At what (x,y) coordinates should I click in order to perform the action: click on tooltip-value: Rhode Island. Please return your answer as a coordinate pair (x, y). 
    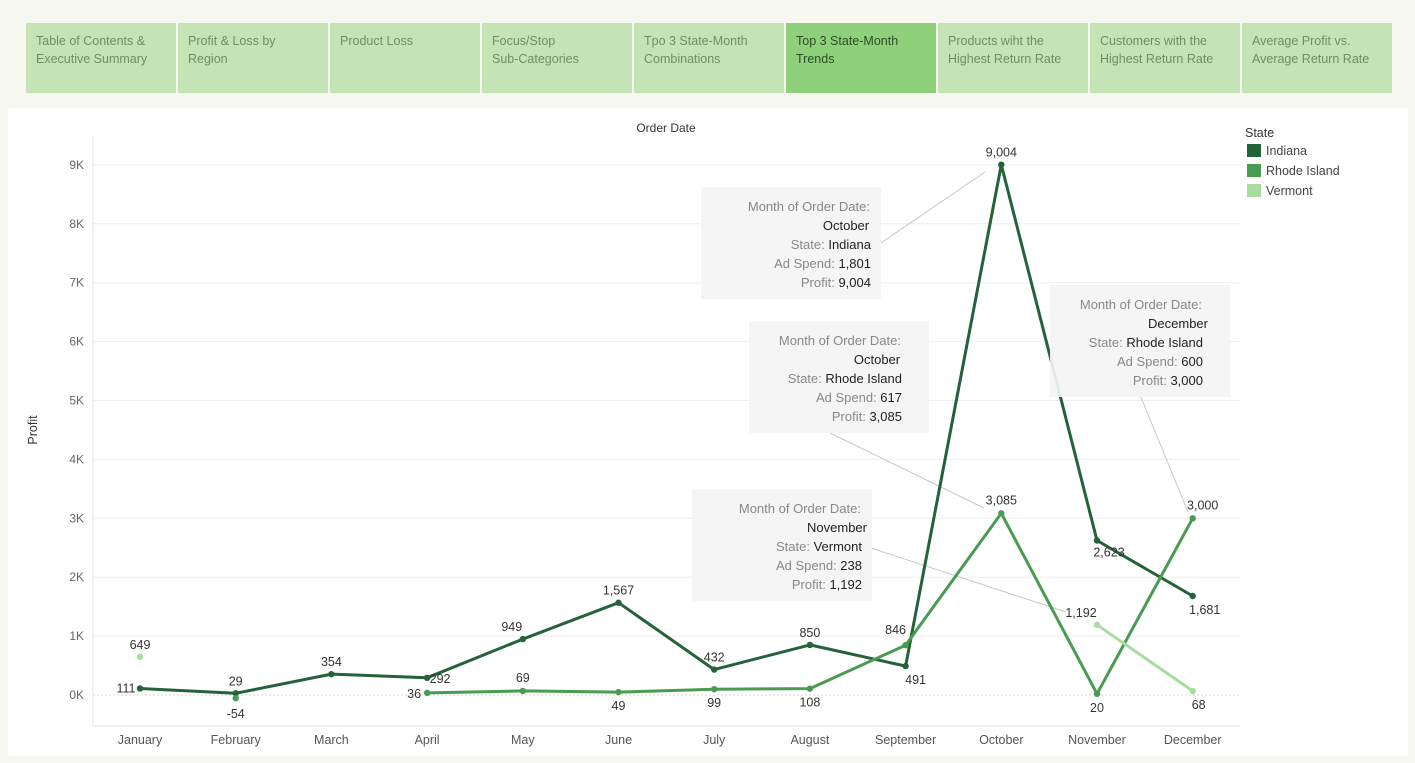
    Looking at the image, I should click on (1164, 342).